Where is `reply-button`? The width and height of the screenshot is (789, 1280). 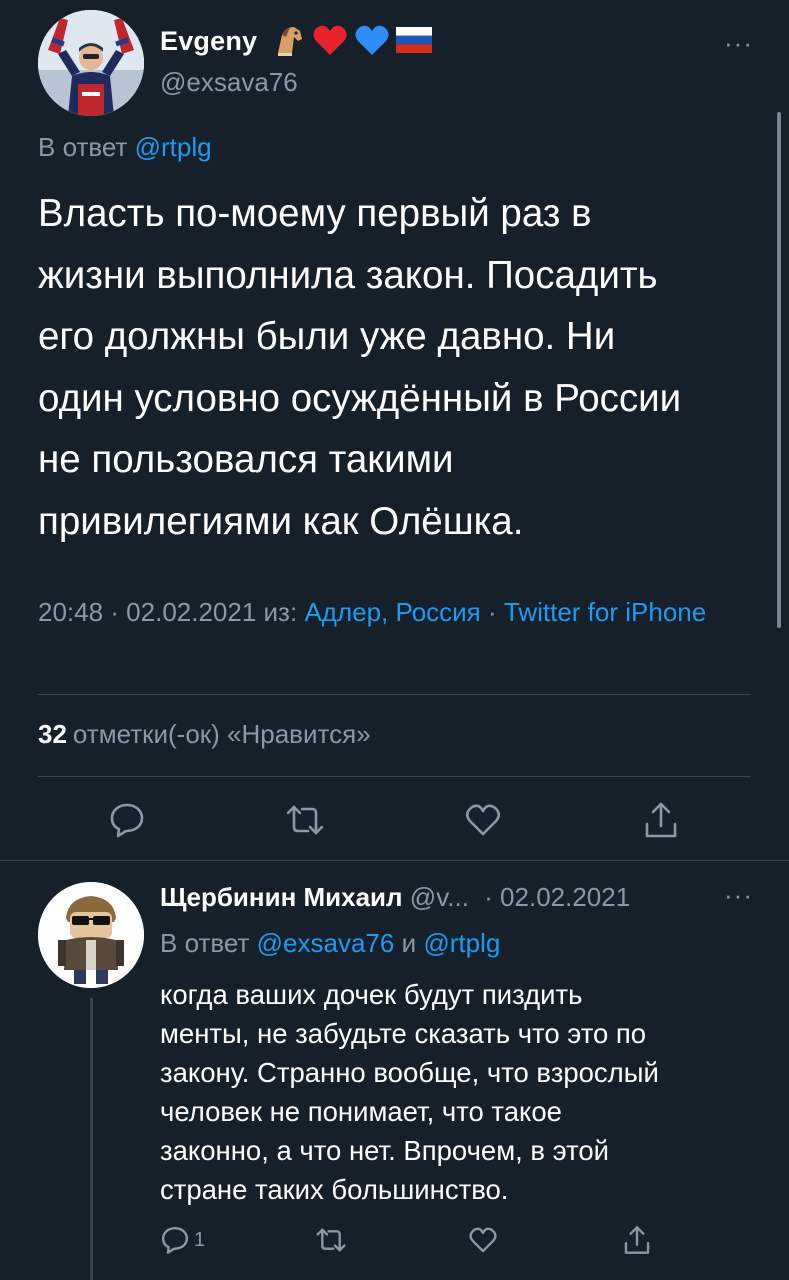
reply-button is located at coordinates (127, 820).